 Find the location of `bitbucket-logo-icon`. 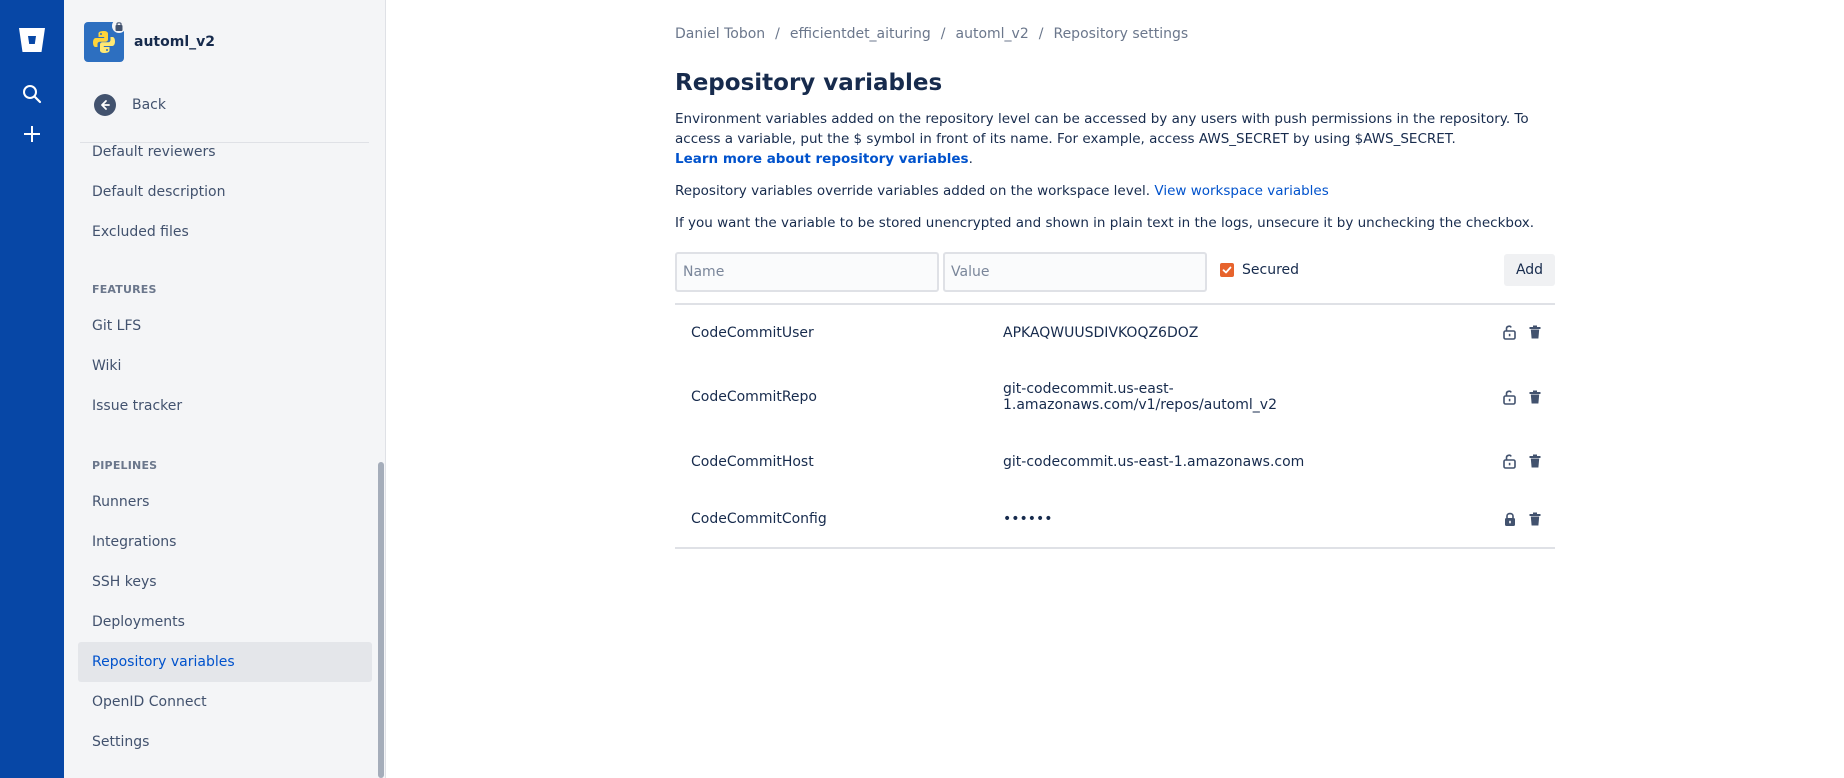

bitbucket-logo-icon is located at coordinates (32, 40).